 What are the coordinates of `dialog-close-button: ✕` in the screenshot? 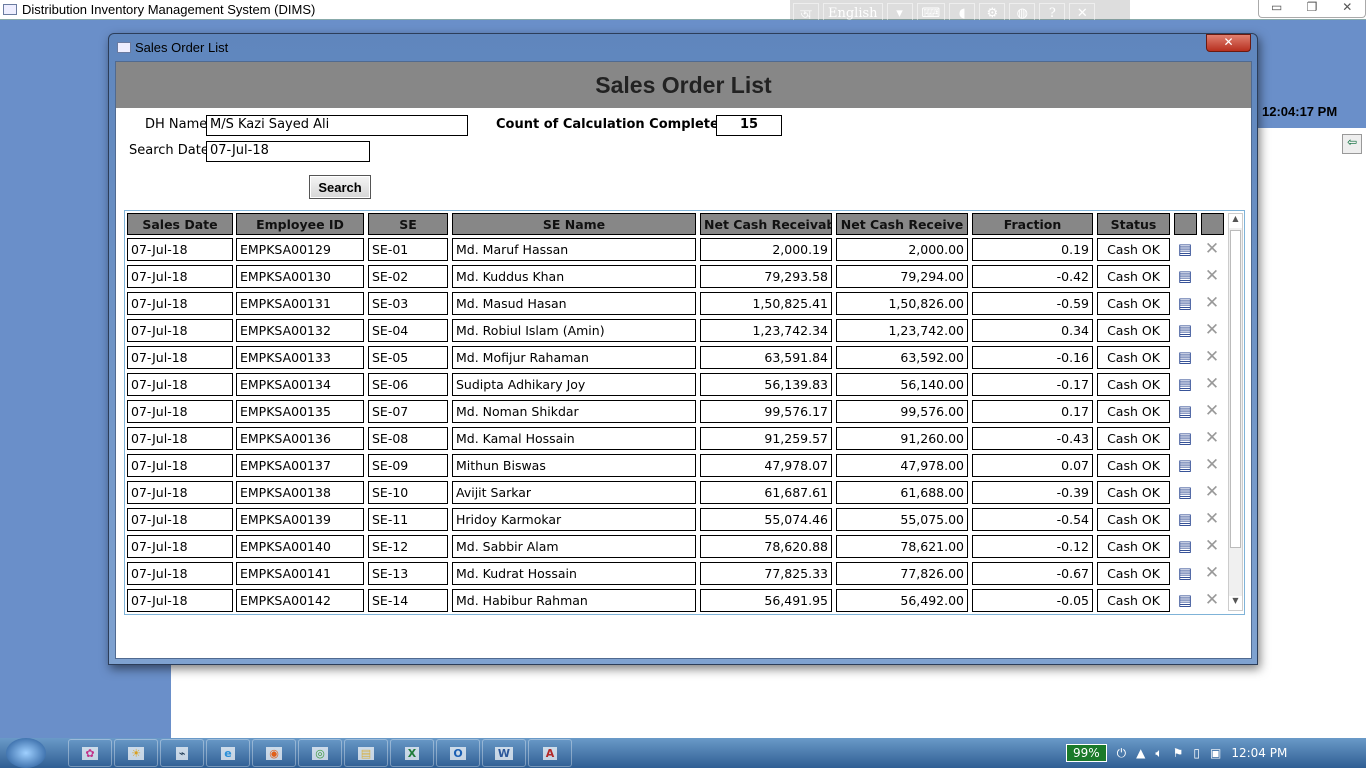 It's located at (1228, 43).